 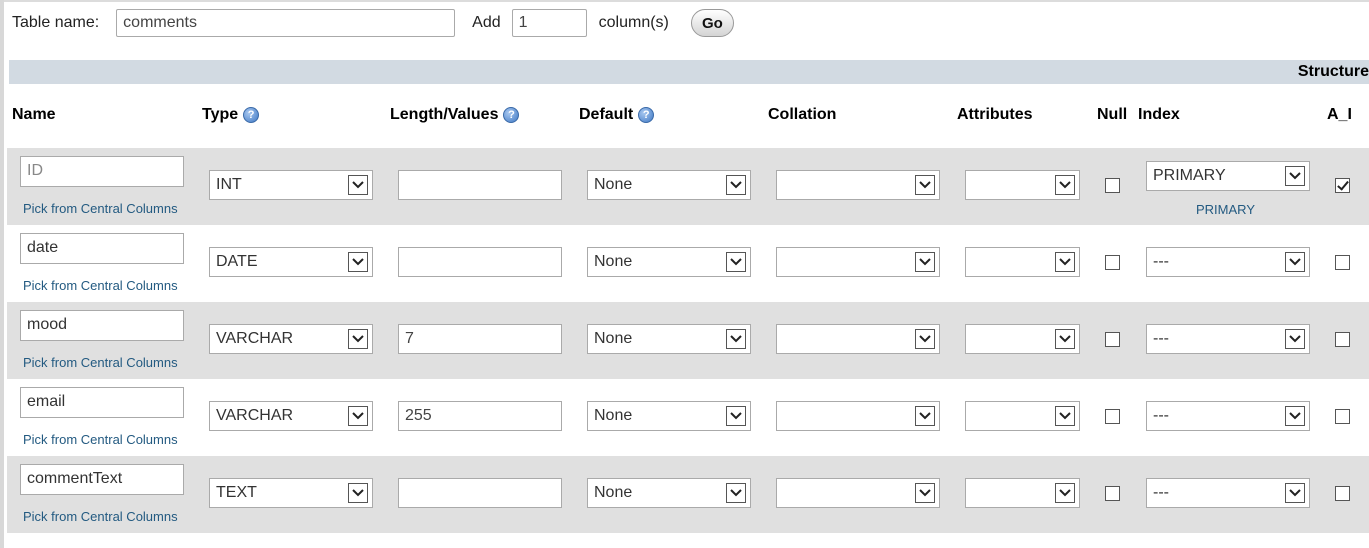 What do you see at coordinates (802, 114) in the screenshot?
I see `header-collation: Collation` at bounding box center [802, 114].